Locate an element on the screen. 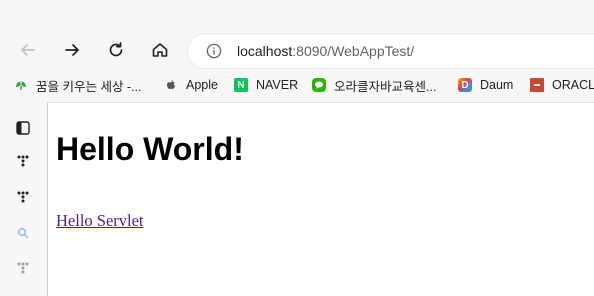 This screenshot has width=594, height=296. home-button is located at coordinates (160, 50).